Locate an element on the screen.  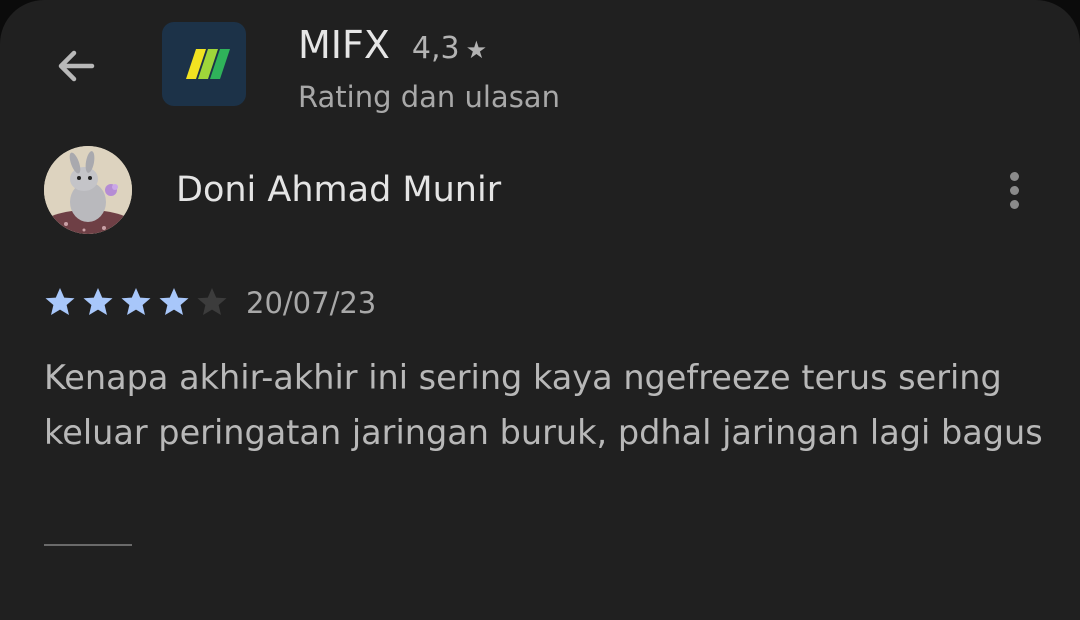
avatar is located at coordinates (88, 190).